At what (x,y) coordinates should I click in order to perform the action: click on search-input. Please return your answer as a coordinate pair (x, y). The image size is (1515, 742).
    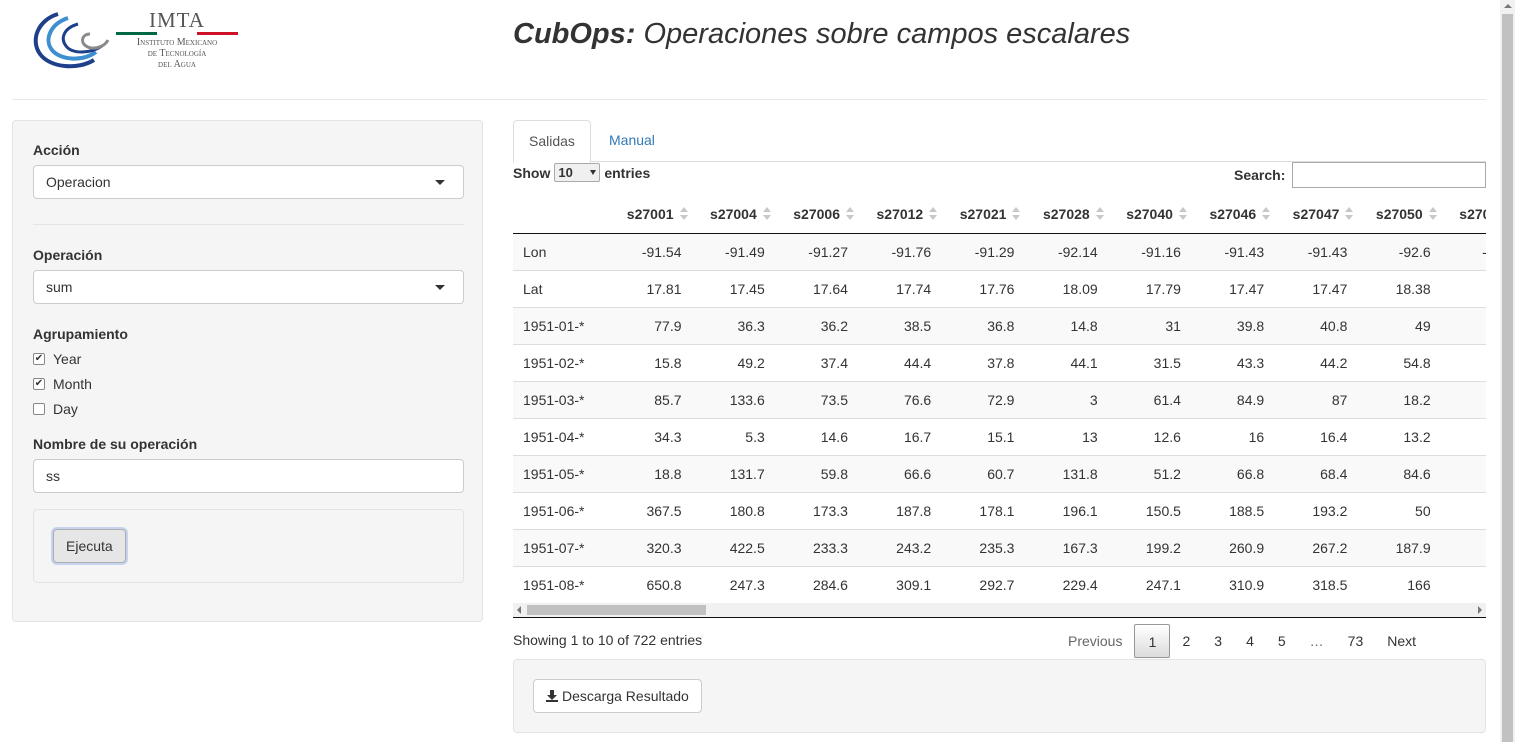
    Looking at the image, I should click on (1389, 175).